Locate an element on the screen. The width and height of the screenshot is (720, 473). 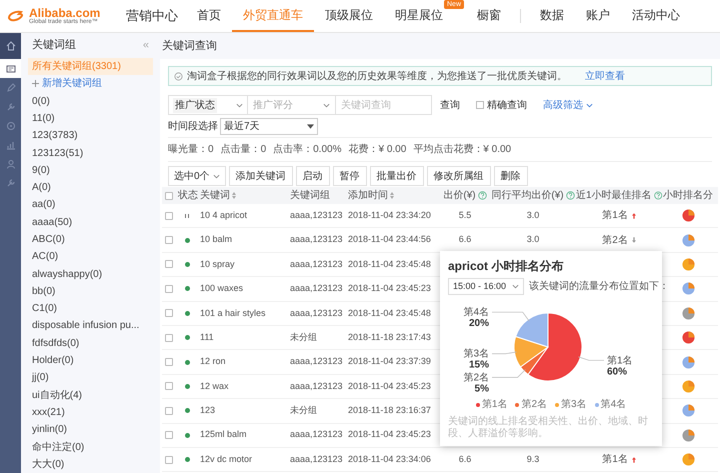
nav-tab: 橱窗 is located at coordinates (489, 16).